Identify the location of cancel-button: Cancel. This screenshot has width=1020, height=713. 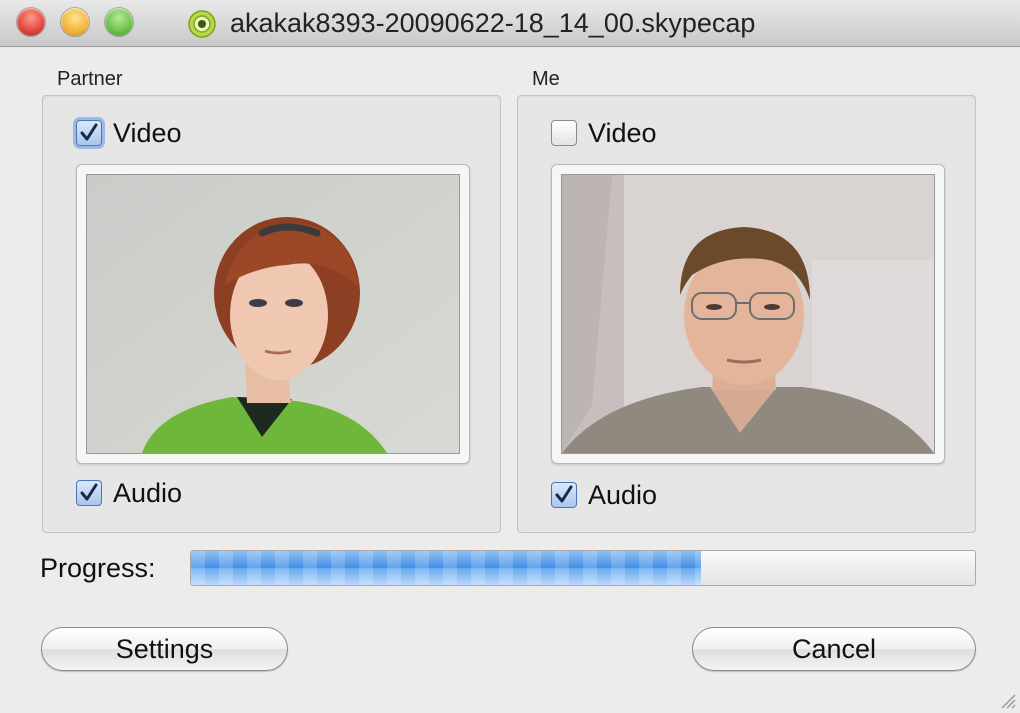
(834, 649).